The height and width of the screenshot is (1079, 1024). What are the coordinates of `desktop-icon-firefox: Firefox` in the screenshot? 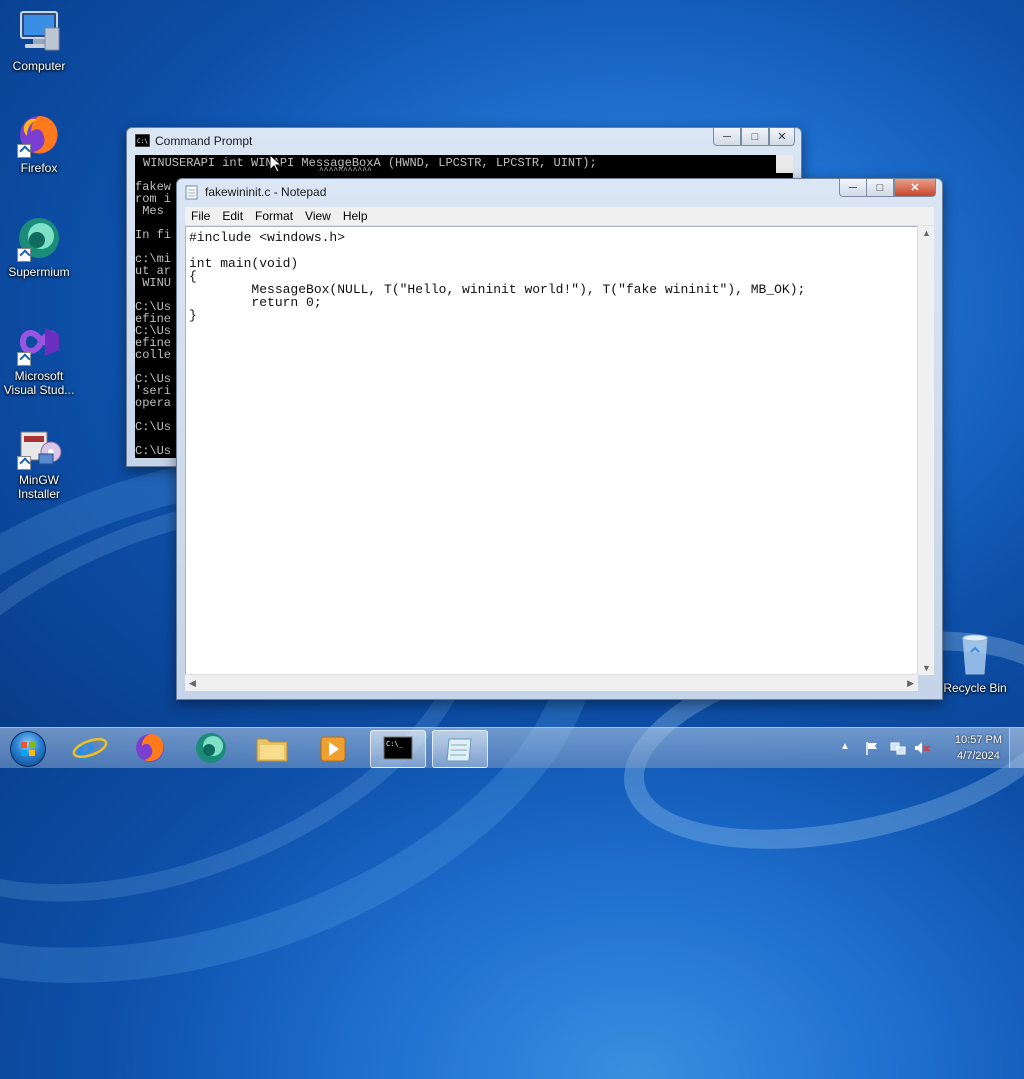 It's located at (39, 142).